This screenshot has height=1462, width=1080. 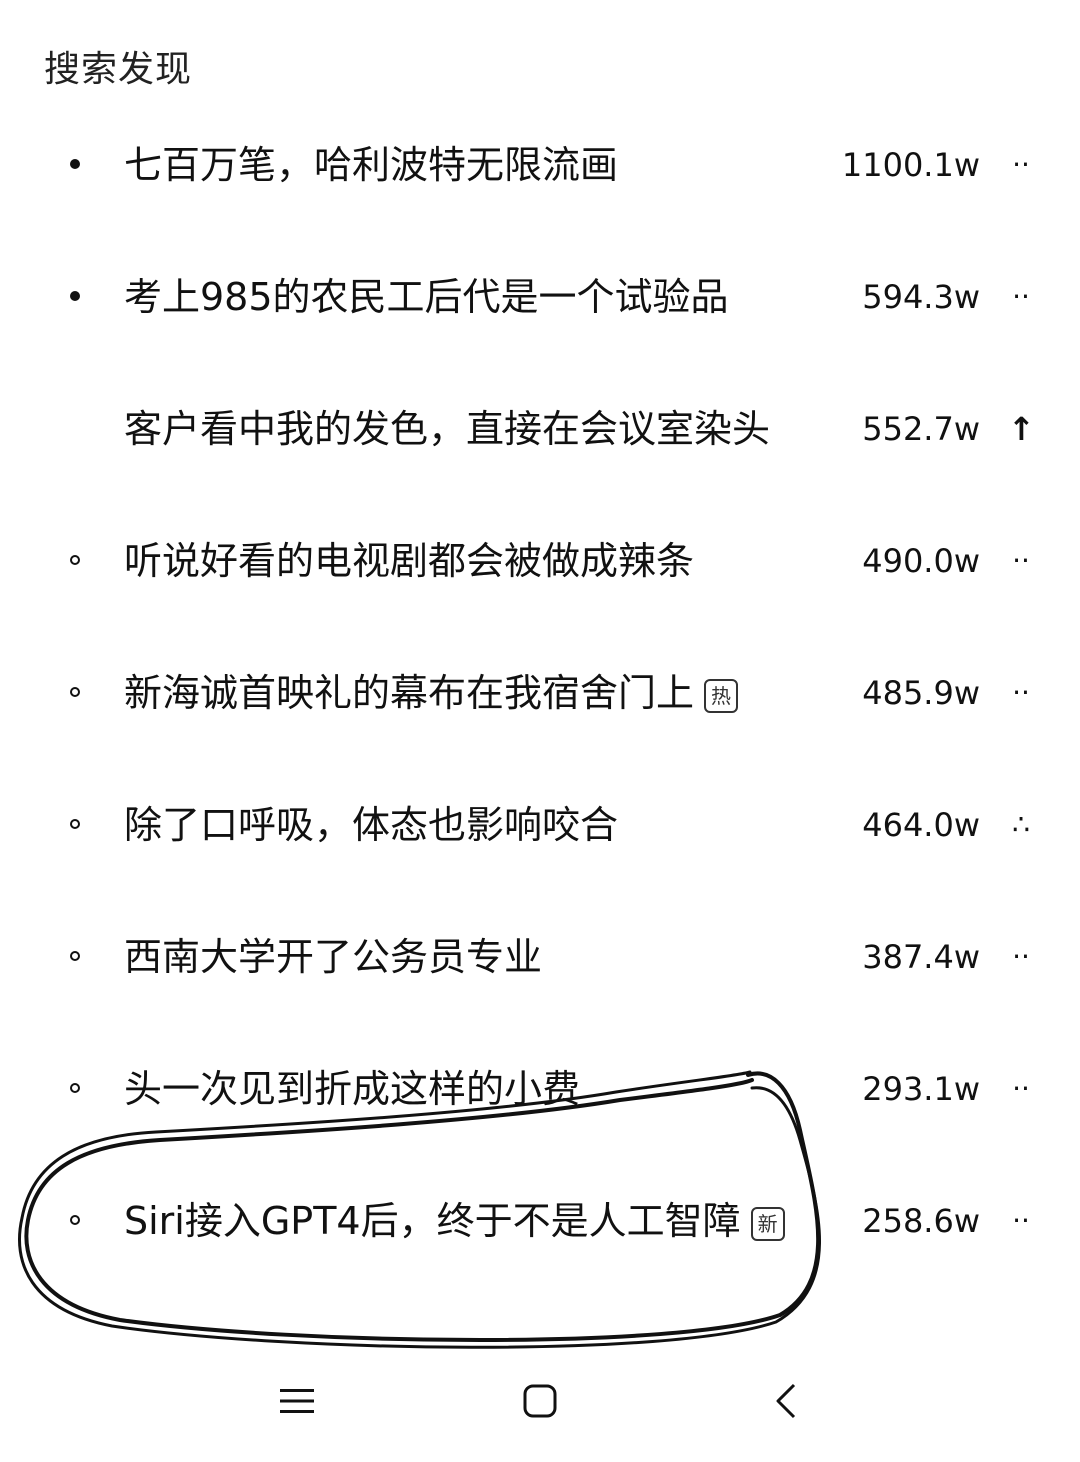 What do you see at coordinates (454, 1221) in the screenshot?
I see `item-title: Siri接入GPT4后，终于不是人工智障新` at bounding box center [454, 1221].